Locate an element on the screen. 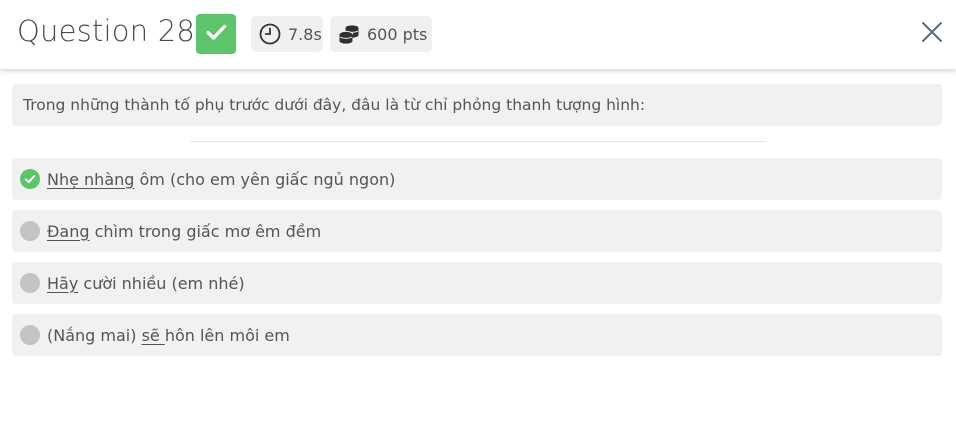 This screenshot has width=956, height=430. points-value: 600 pts is located at coordinates (397, 34).